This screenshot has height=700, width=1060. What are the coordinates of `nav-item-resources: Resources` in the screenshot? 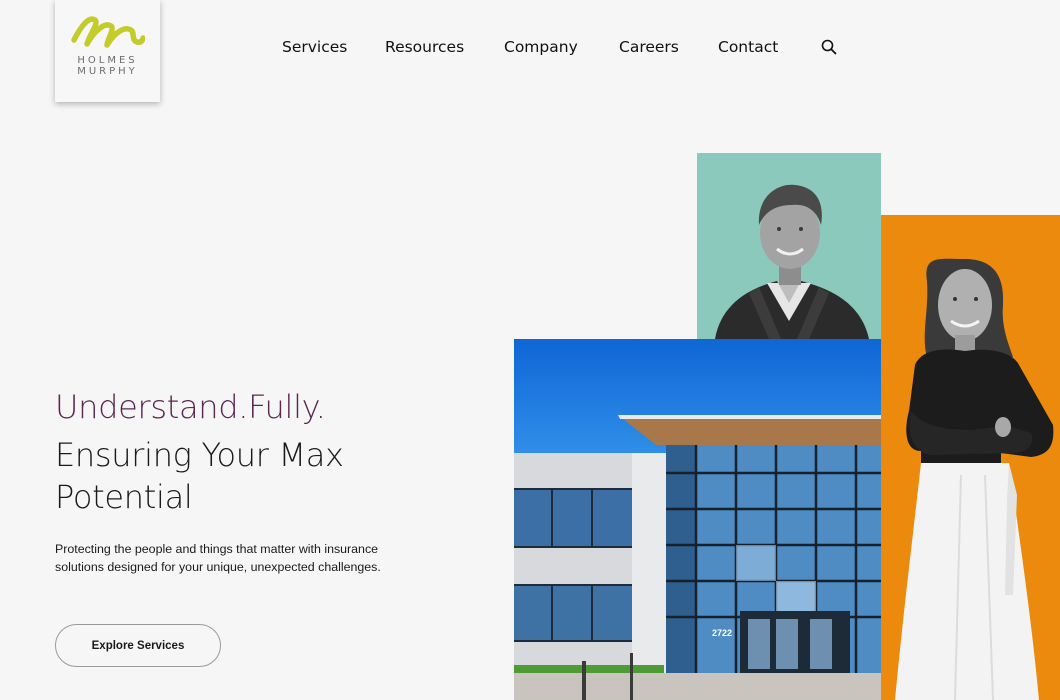 It's located at (424, 47).